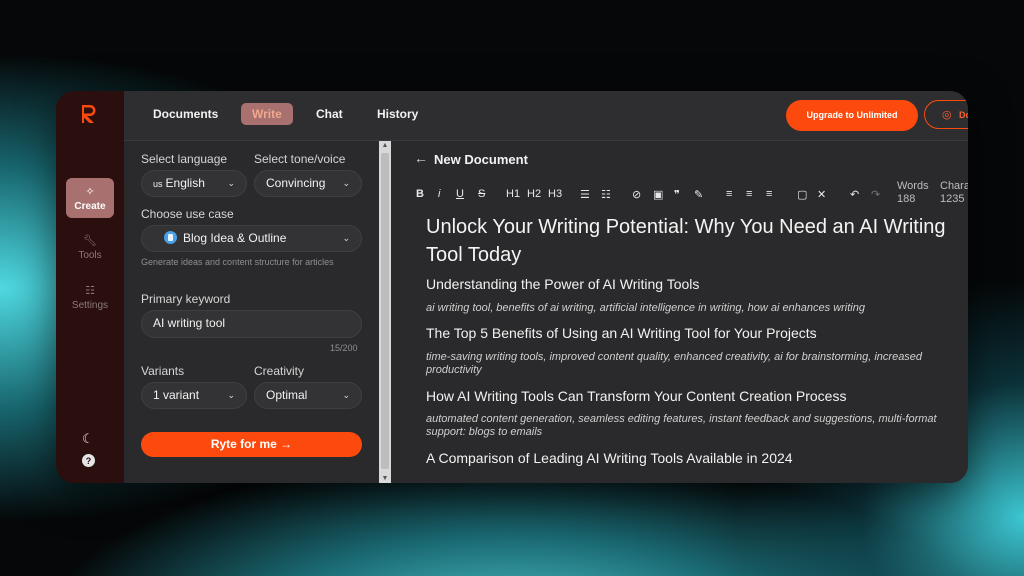 The width and height of the screenshot is (1024, 576). I want to click on chars-label: Chara, so click(954, 186).